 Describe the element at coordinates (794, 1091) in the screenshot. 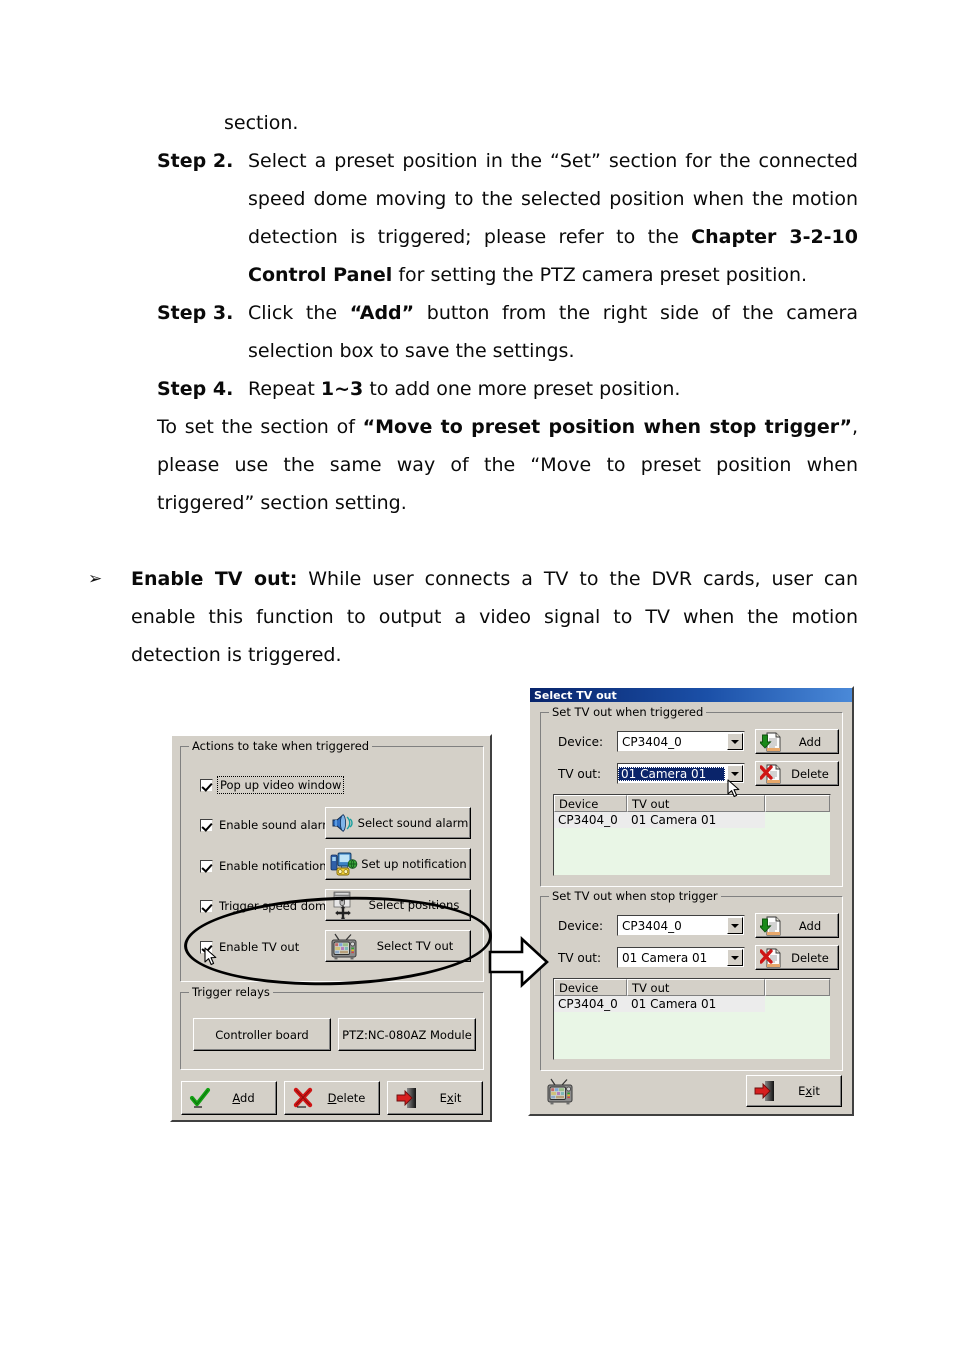

I see `exit-button-right: Exit` at that location.